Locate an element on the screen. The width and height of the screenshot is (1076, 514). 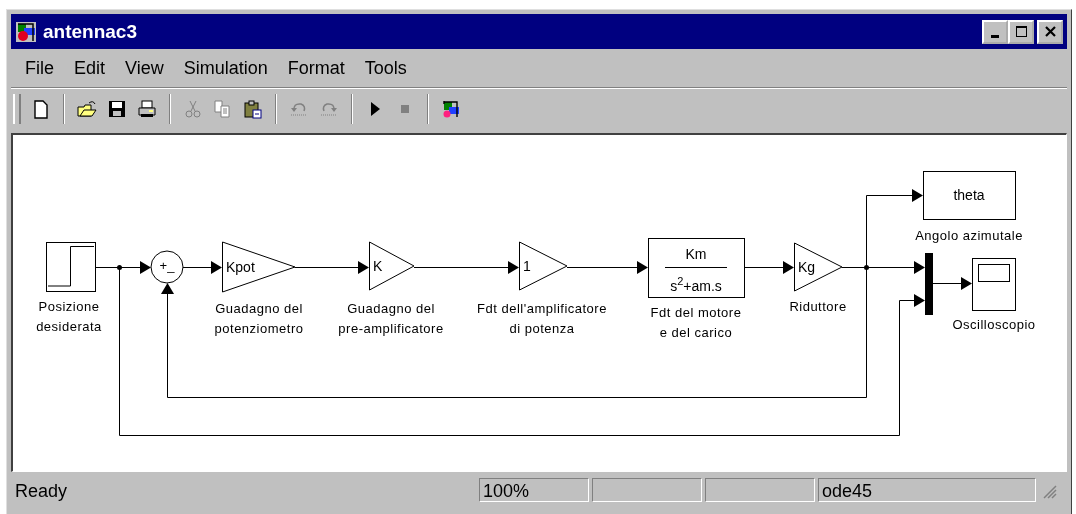
sum-signs: +_ is located at coordinates (167, 266).